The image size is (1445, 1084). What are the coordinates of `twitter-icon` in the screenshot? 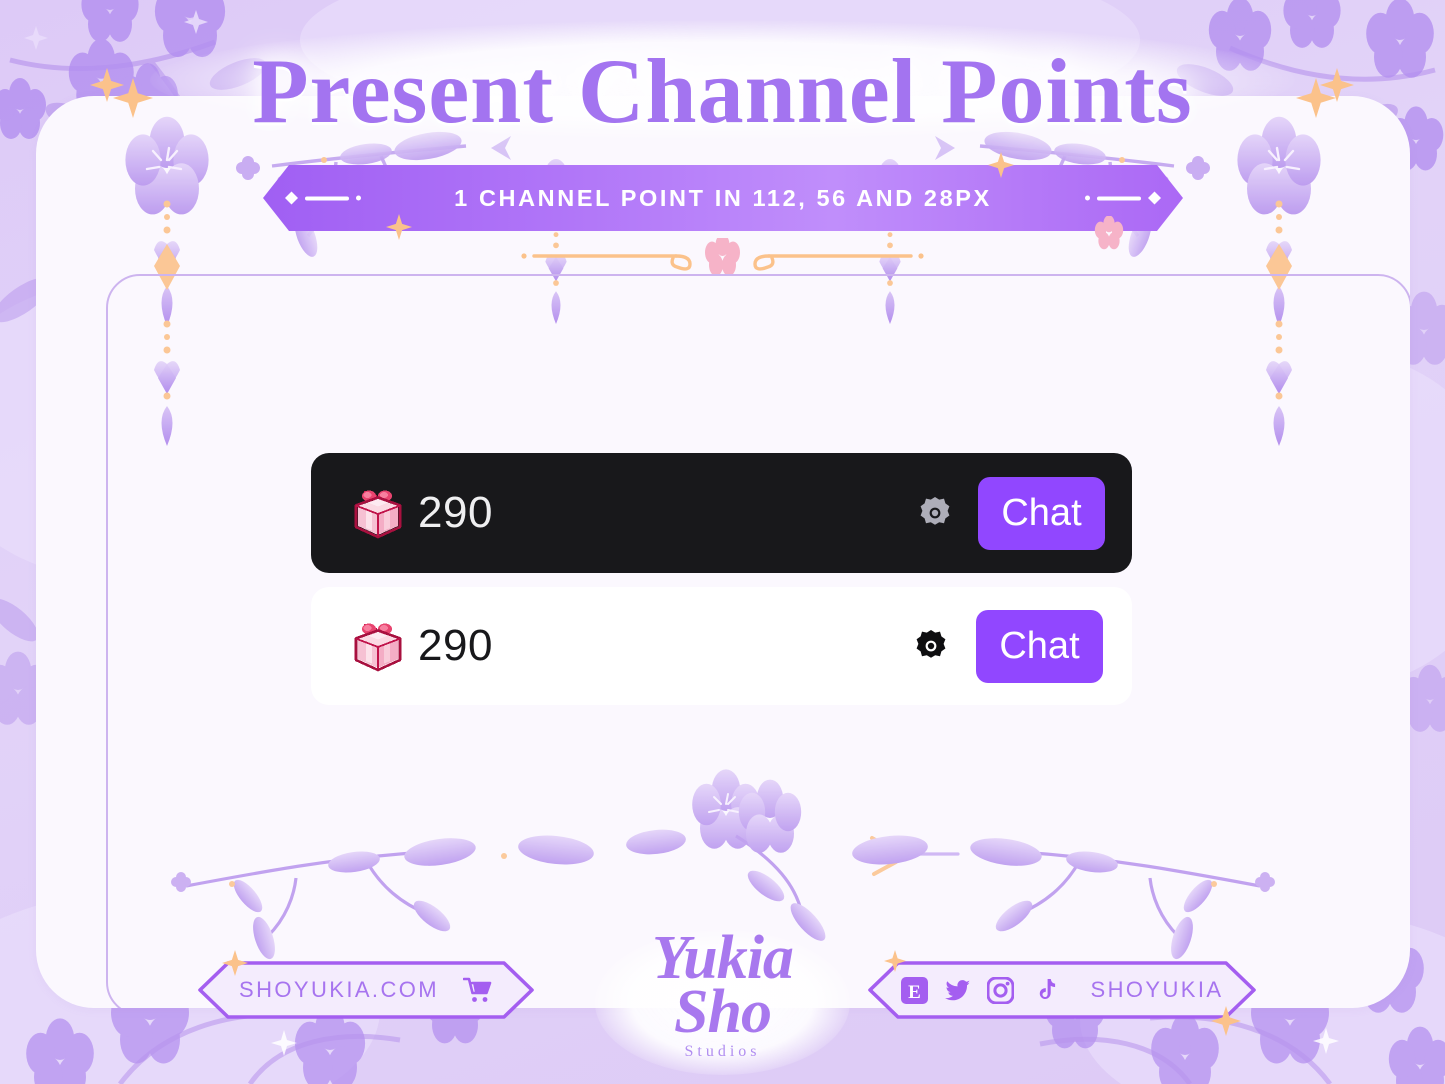 It's located at (957, 990).